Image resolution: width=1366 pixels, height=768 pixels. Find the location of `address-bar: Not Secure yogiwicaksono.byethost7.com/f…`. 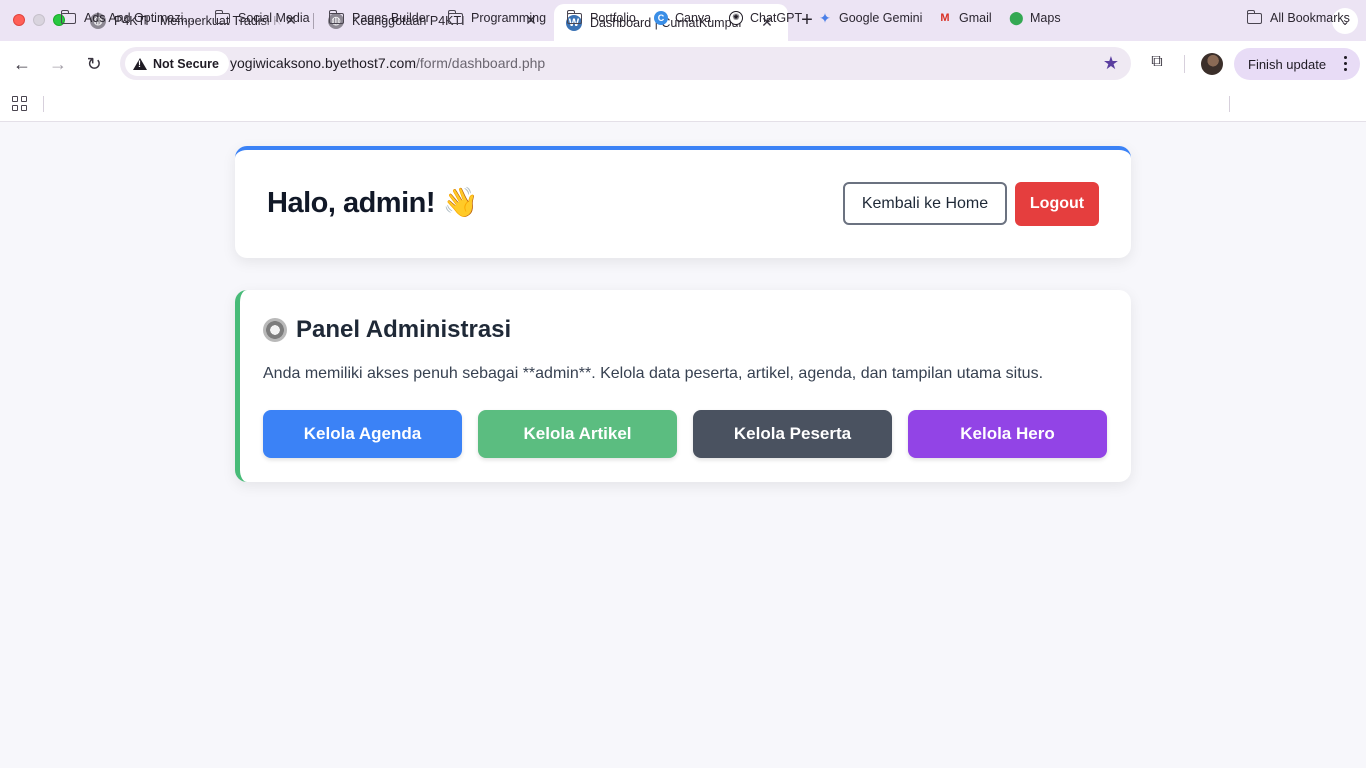

address-bar: Not Secure yogiwicaksono.byethost7.com/f… is located at coordinates (625, 63).